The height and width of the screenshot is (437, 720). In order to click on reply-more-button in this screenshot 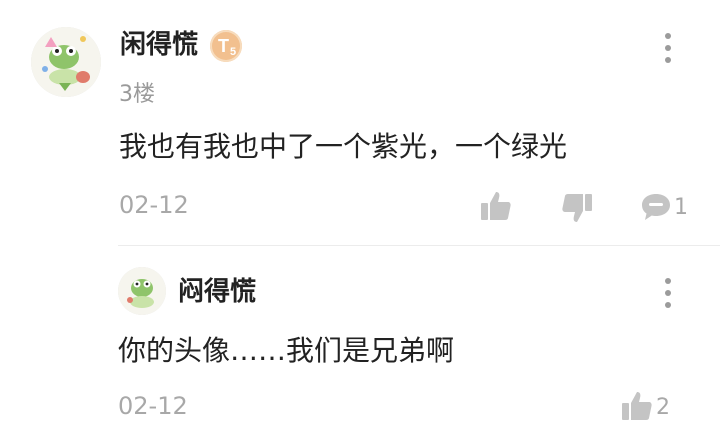, I will do `click(670, 296)`.